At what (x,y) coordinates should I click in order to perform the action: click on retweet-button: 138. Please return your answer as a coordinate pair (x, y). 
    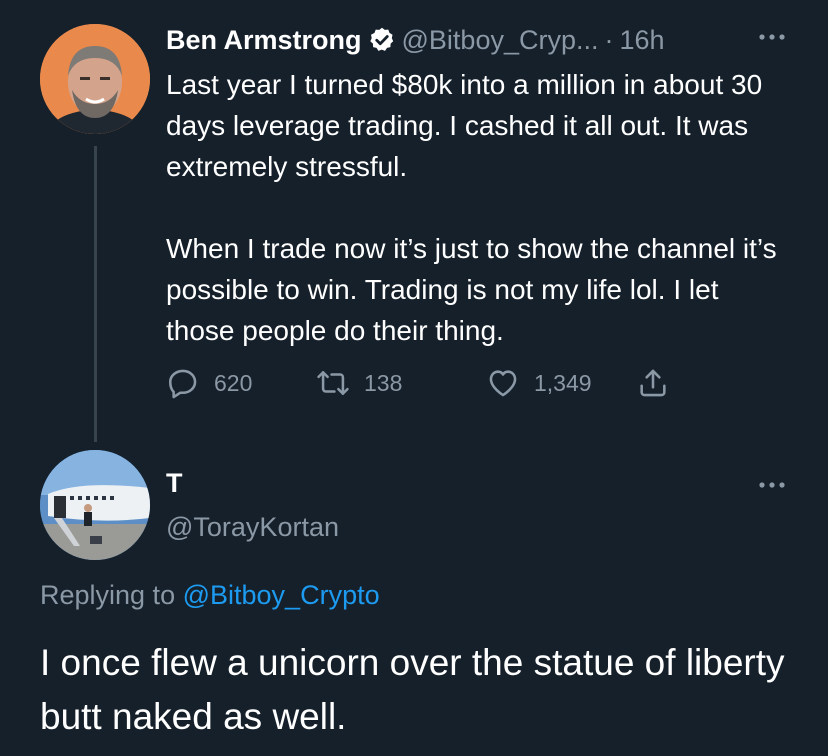
    Looking at the image, I should click on (401, 383).